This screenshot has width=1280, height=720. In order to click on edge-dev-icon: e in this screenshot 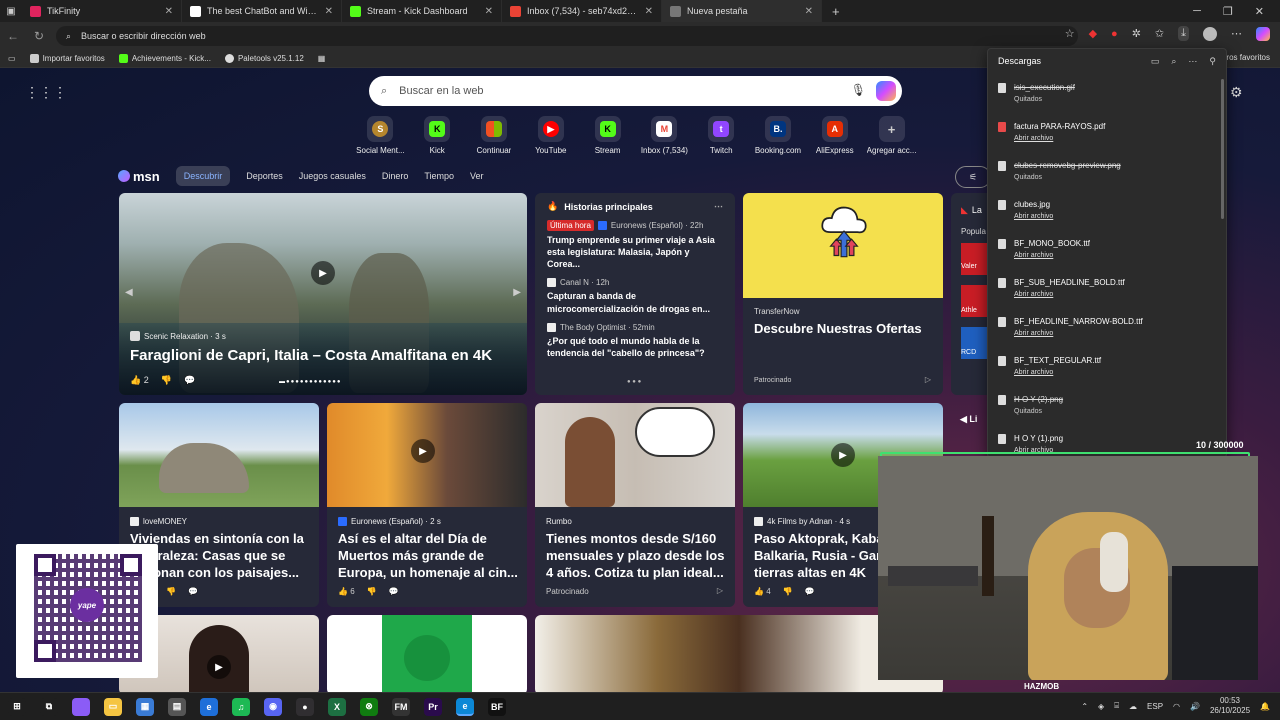, I will do `click(209, 706)`.